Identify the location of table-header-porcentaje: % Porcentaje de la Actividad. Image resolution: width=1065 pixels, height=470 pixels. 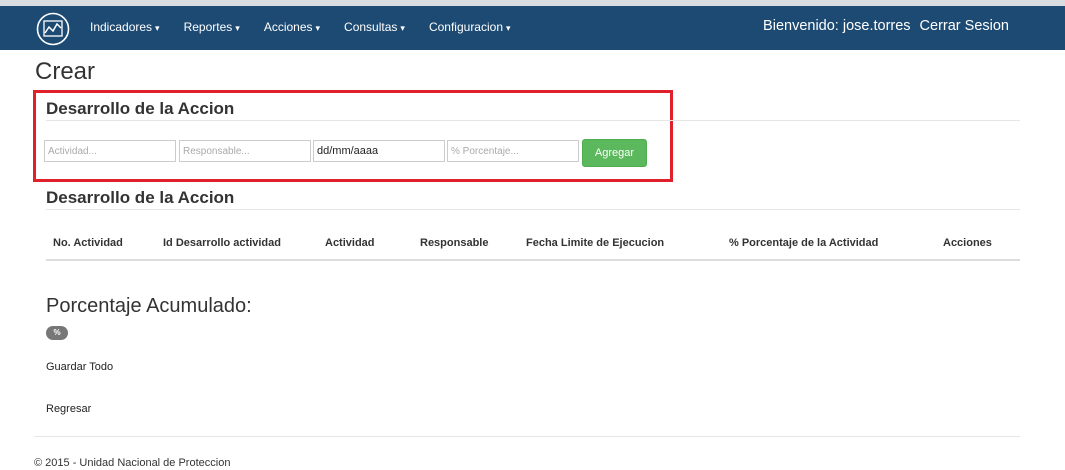
(804, 243).